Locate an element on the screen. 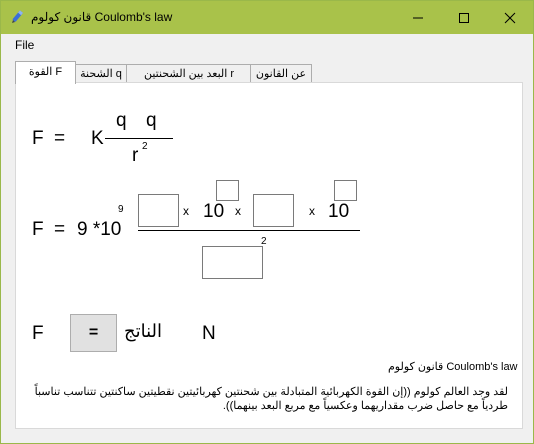 This screenshot has height=444, width=534. tab-about: عن القانون is located at coordinates (281, 73).